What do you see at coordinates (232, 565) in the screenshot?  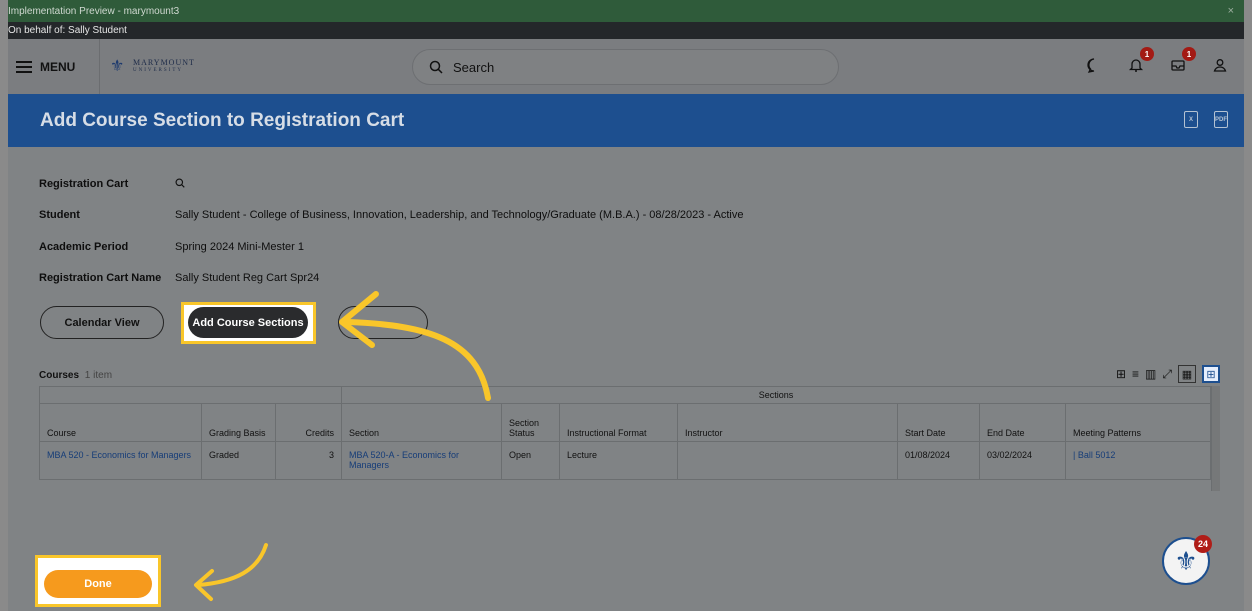 I see `arrow-to-done` at bounding box center [232, 565].